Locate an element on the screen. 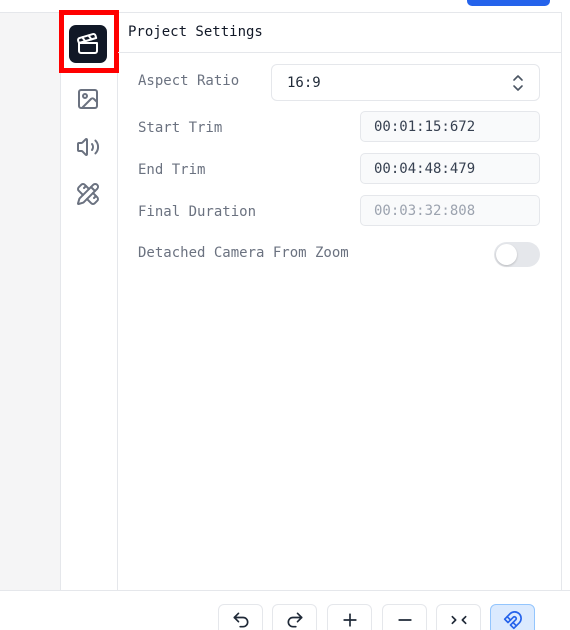 The width and height of the screenshot is (570, 630). undo-button is located at coordinates (240, 617).